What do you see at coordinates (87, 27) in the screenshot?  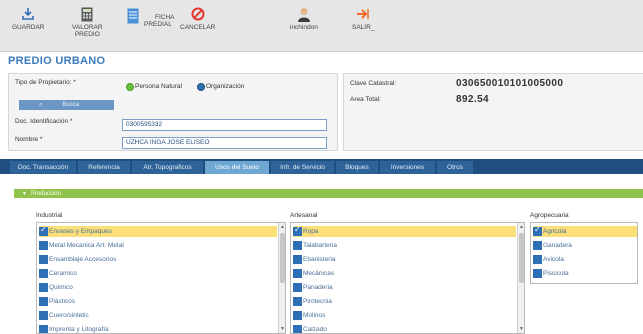 I see `valorar-label-1: VALORAR` at bounding box center [87, 27].